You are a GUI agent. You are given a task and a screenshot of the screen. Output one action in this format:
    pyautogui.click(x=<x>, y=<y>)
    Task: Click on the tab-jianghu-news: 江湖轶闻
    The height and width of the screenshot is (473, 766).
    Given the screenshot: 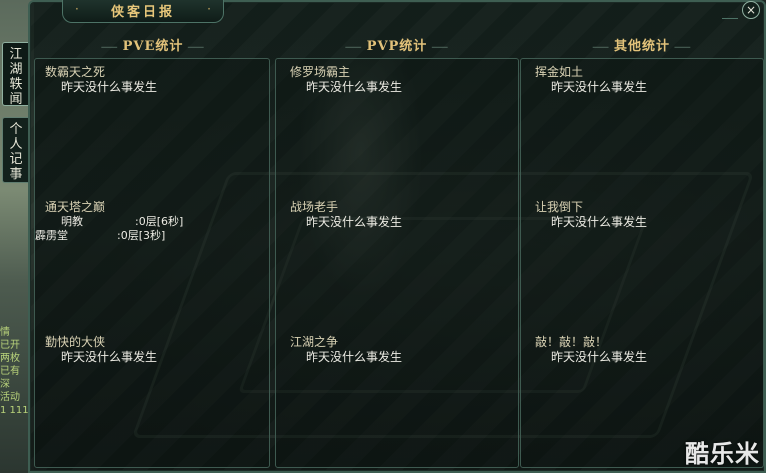 What is the action you would take?
    pyautogui.click(x=15, y=74)
    